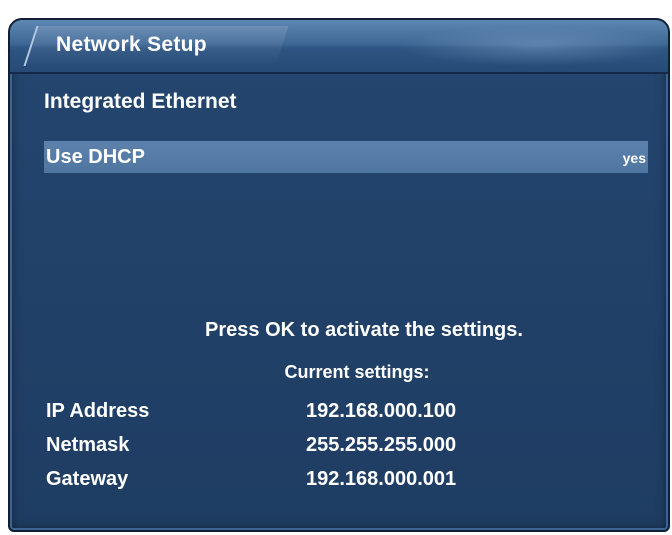 The image size is (672, 535). I want to click on option-label: Use DHCP, so click(95, 157).